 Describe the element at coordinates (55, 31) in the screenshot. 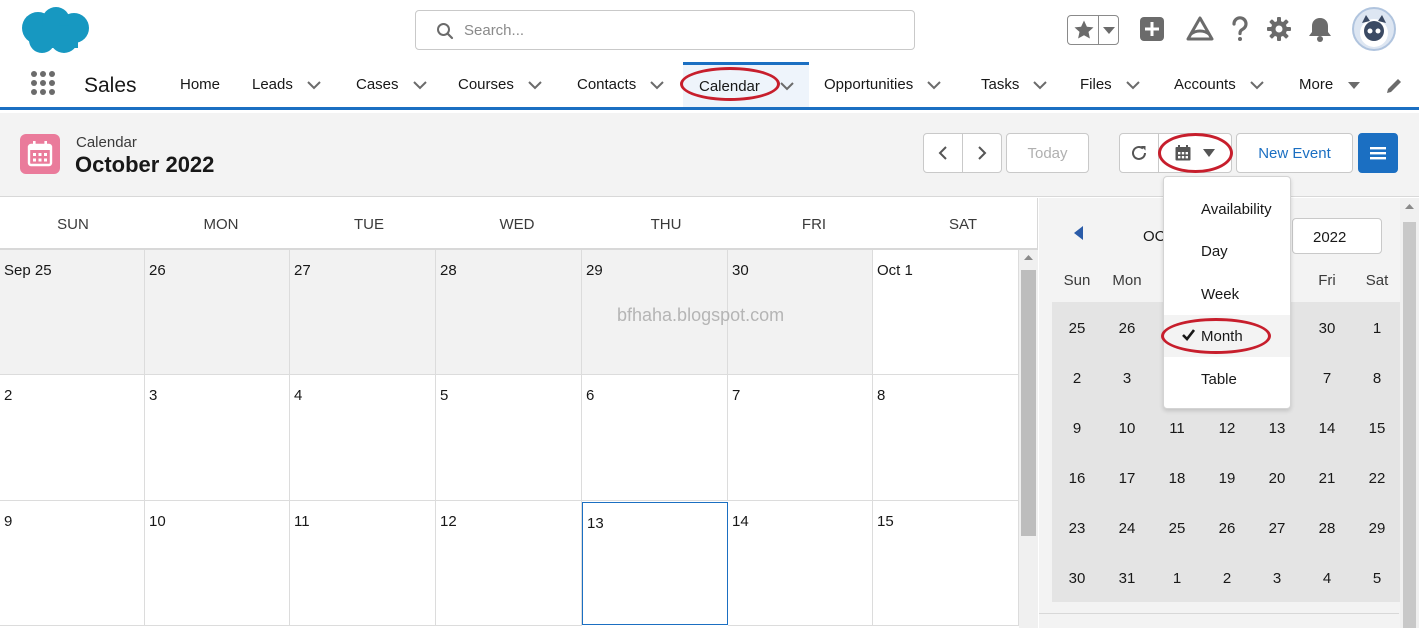

I see `salesforce-cloud-logo` at that location.